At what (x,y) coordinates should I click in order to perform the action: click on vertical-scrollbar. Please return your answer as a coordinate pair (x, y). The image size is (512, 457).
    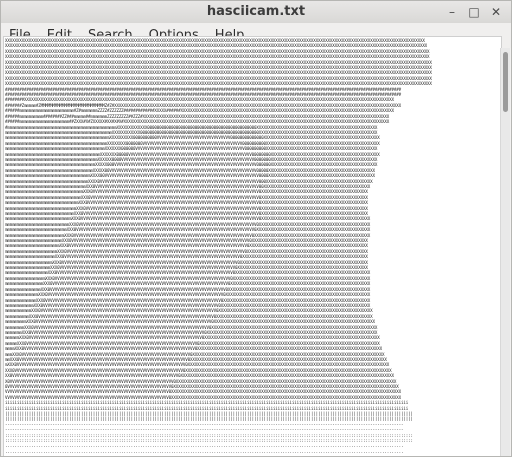
    Looking at the image, I should click on (505, 252).